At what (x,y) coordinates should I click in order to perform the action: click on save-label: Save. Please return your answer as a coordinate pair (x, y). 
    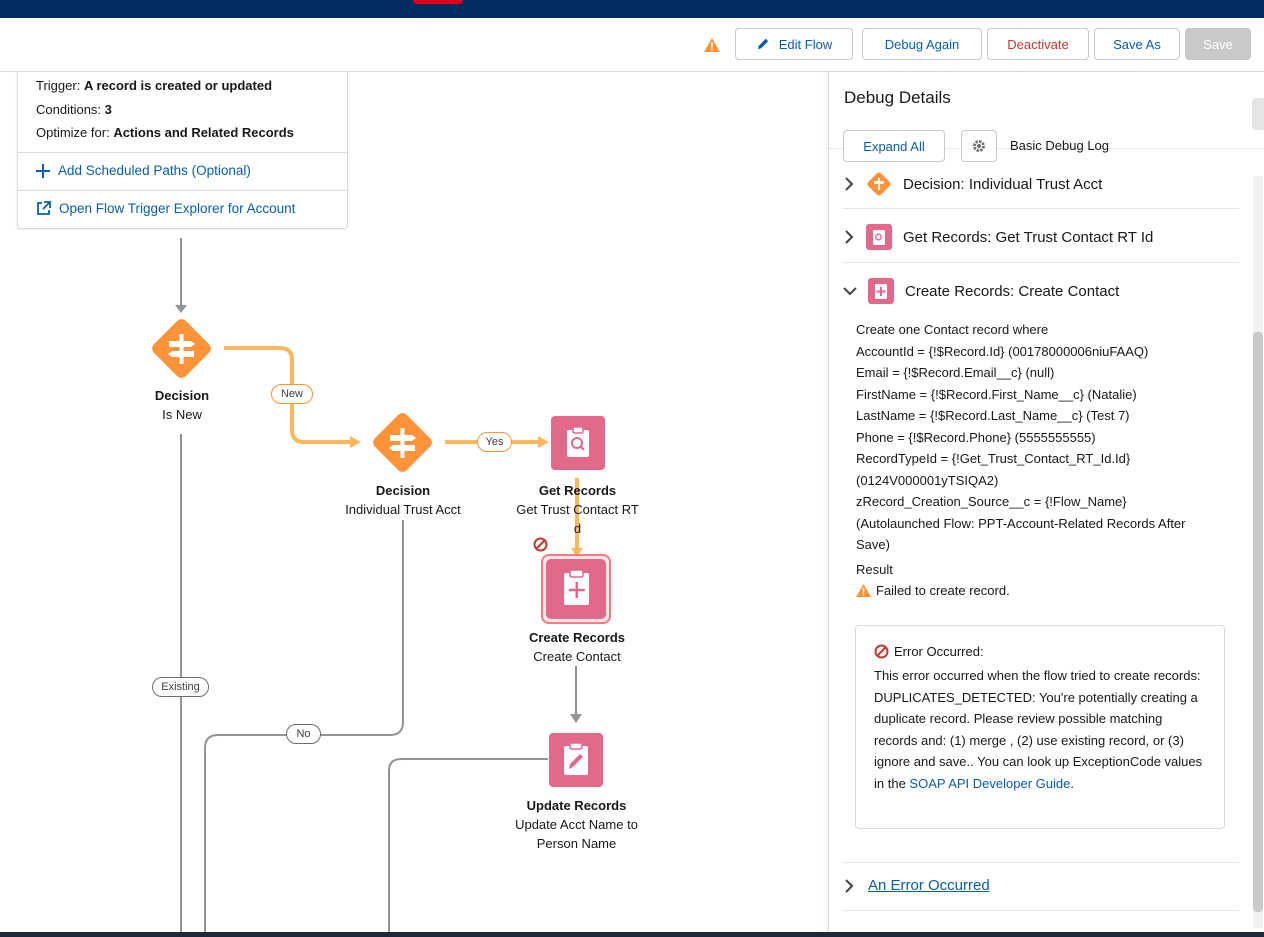
    Looking at the image, I should click on (1218, 44).